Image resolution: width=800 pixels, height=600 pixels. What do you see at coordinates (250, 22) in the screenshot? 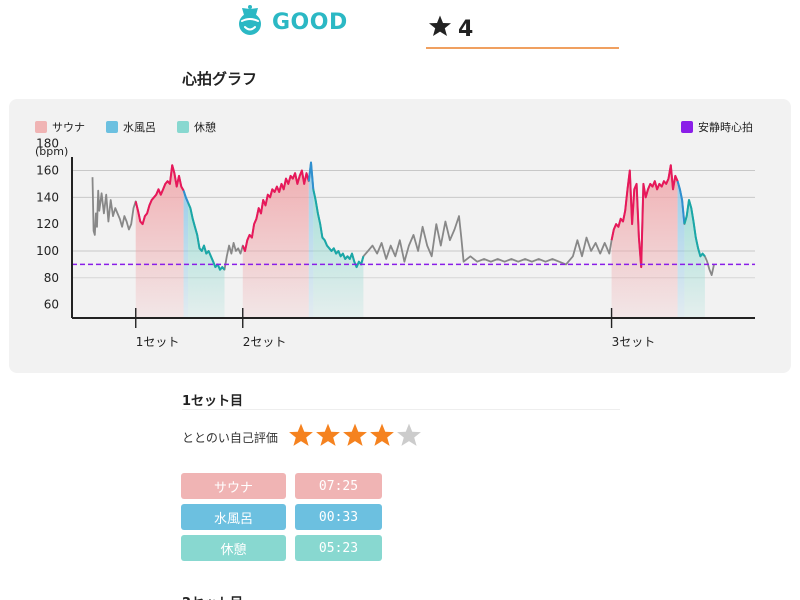
I see `ghost-face-icon` at bounding box center [250, 22].